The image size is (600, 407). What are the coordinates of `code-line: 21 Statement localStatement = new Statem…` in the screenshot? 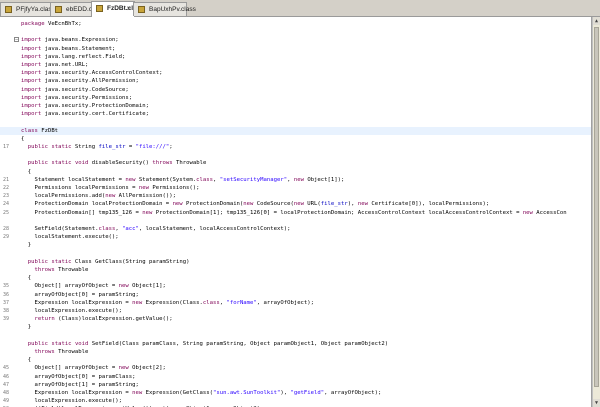 It's located at (295, 180).